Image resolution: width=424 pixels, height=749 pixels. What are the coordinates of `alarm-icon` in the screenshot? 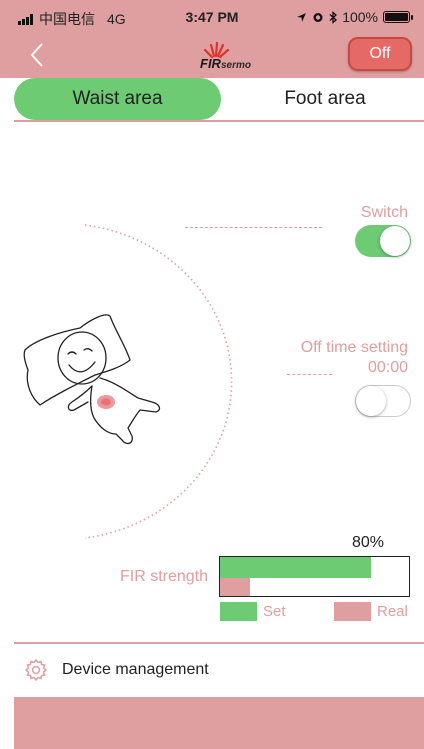 It's located at (318, 17).